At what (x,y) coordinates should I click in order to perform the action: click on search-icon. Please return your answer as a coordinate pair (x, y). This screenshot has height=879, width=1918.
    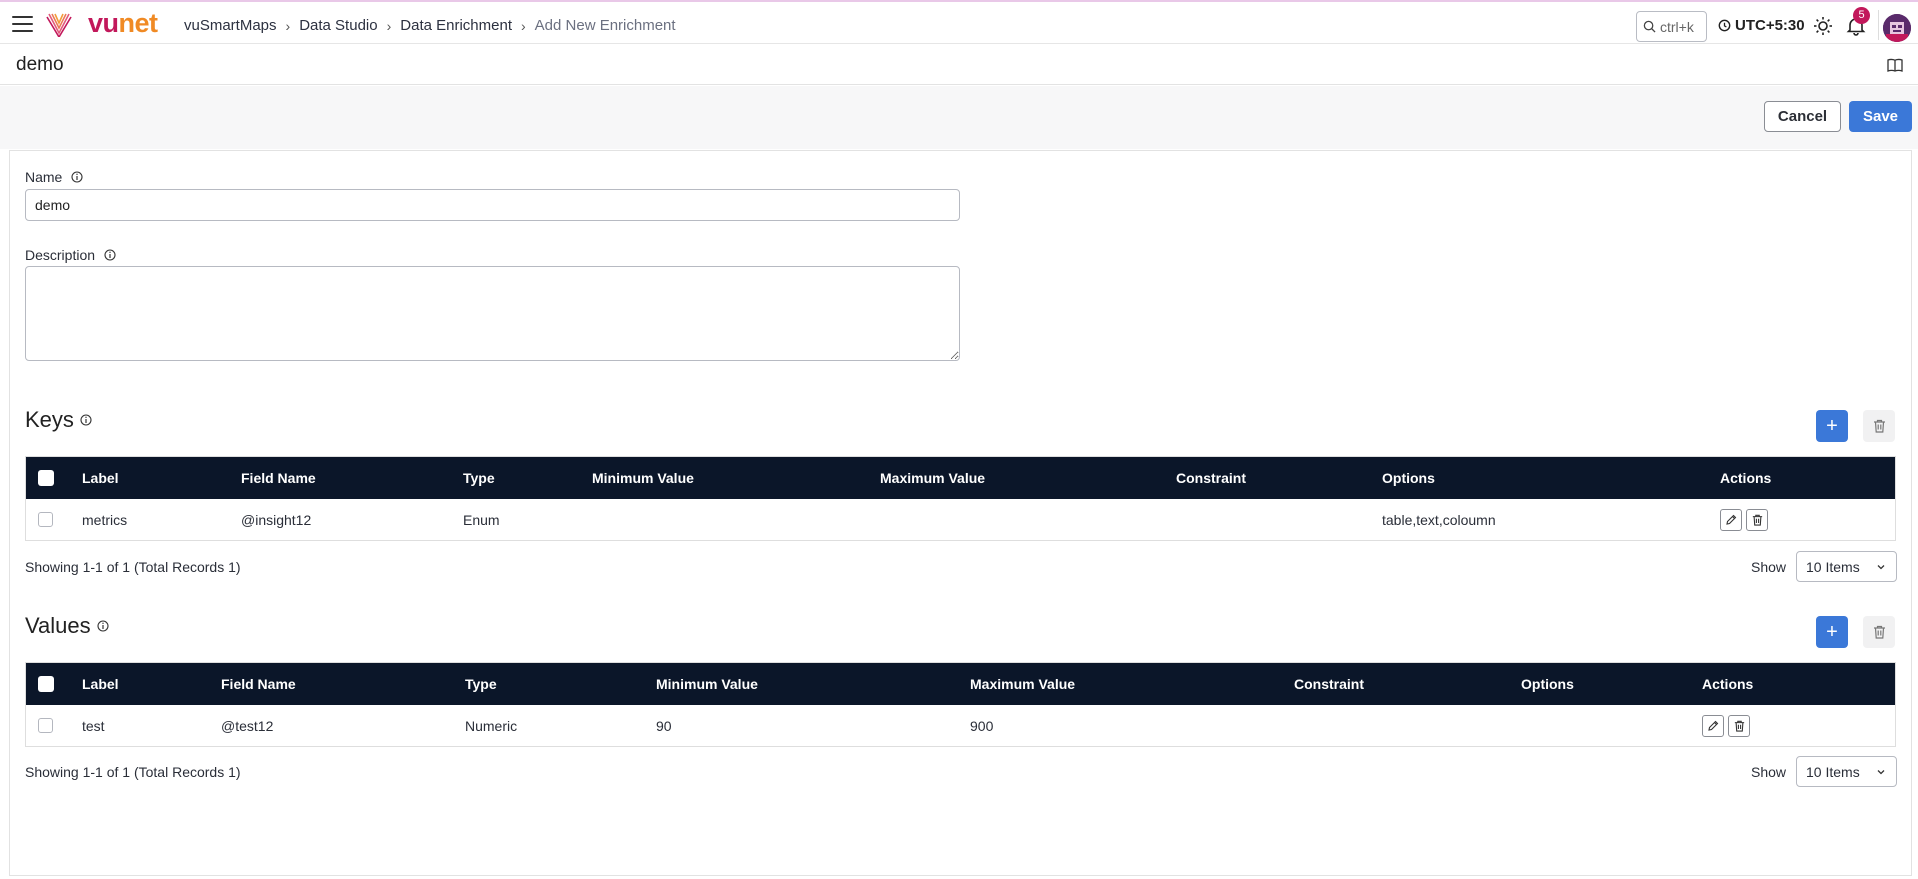
    Looking at the image, I should click on (1649, 26).